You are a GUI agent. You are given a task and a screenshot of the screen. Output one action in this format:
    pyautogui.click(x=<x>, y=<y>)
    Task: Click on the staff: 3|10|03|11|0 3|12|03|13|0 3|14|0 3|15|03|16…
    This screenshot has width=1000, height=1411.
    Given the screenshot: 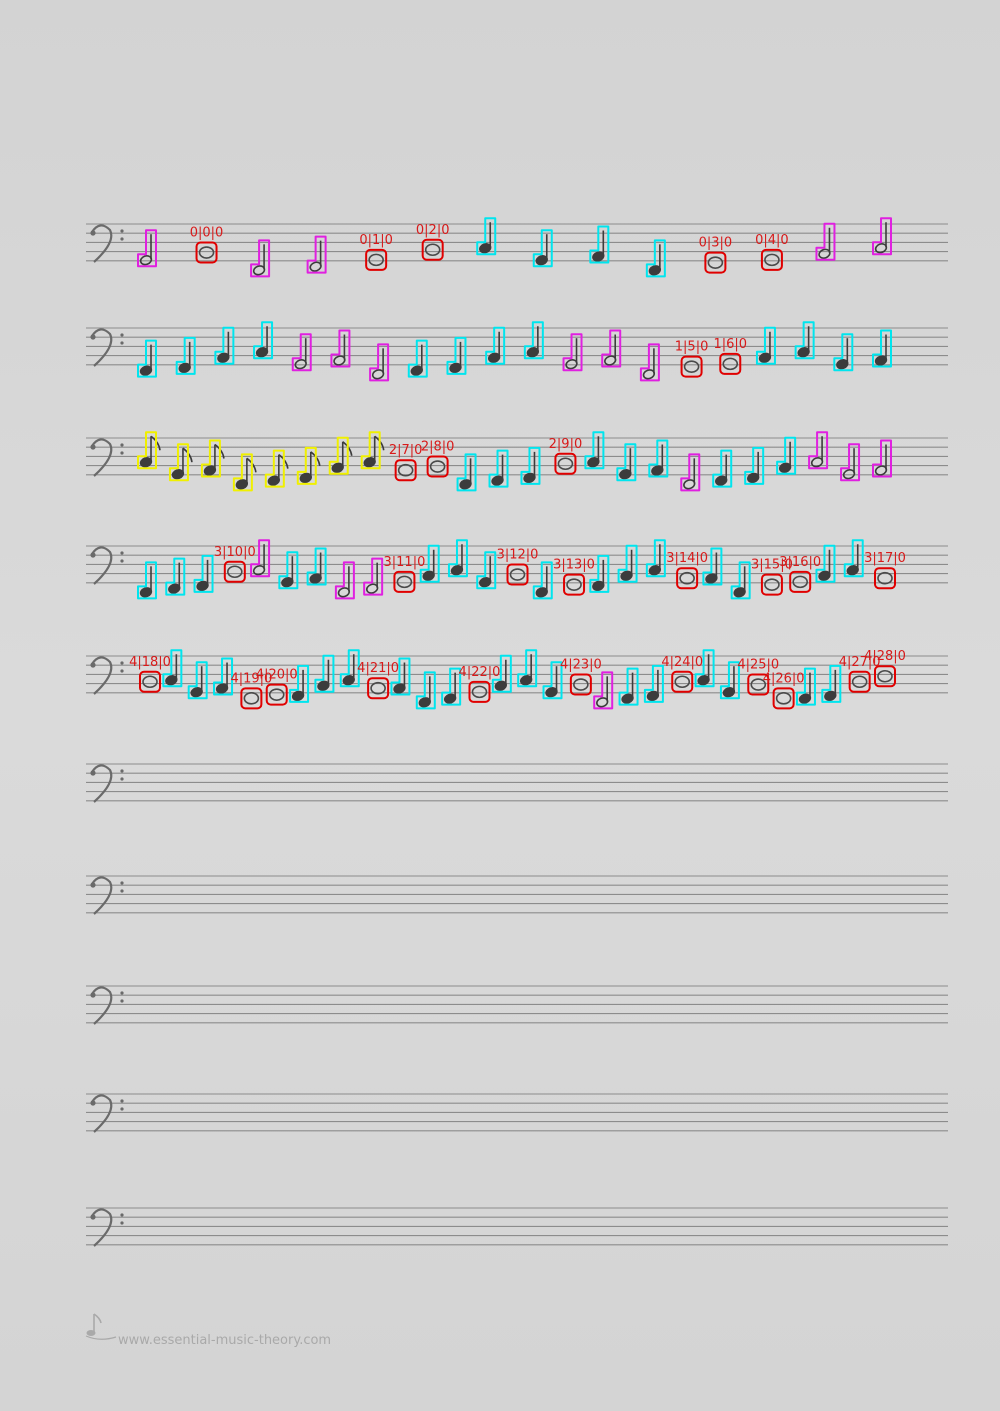 What is the action you would take?
    pyautogui.click(x=517, y=569)
    